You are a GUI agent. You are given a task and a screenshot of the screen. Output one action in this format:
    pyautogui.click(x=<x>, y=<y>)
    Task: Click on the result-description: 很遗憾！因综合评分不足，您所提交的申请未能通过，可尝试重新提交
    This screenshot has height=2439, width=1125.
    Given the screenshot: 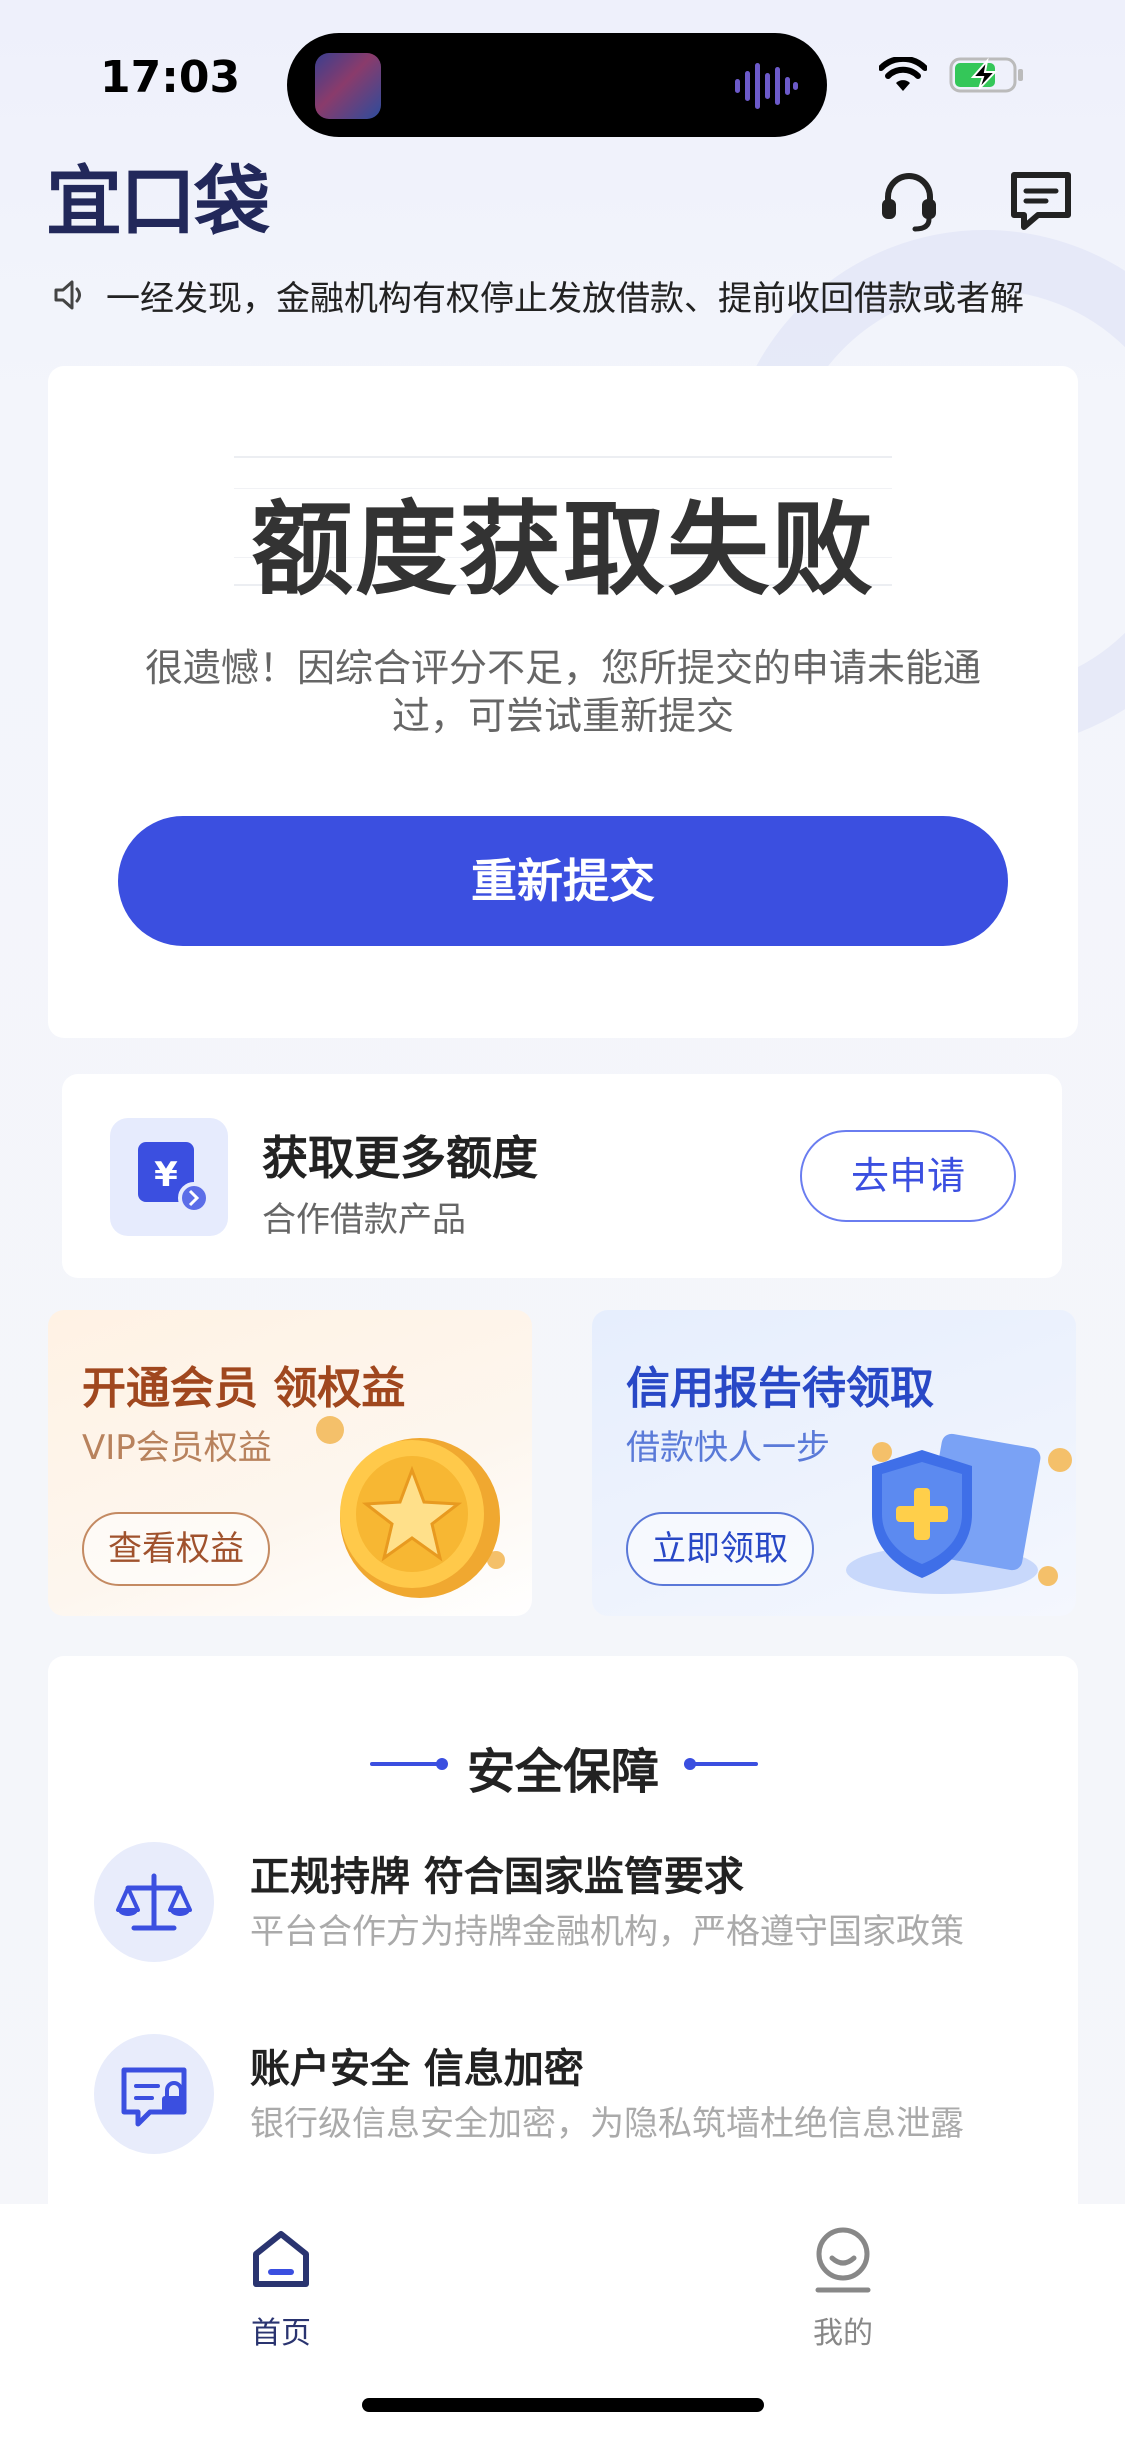 What is the action you would take?
    pyautogui.click(x=562, y=692)
    